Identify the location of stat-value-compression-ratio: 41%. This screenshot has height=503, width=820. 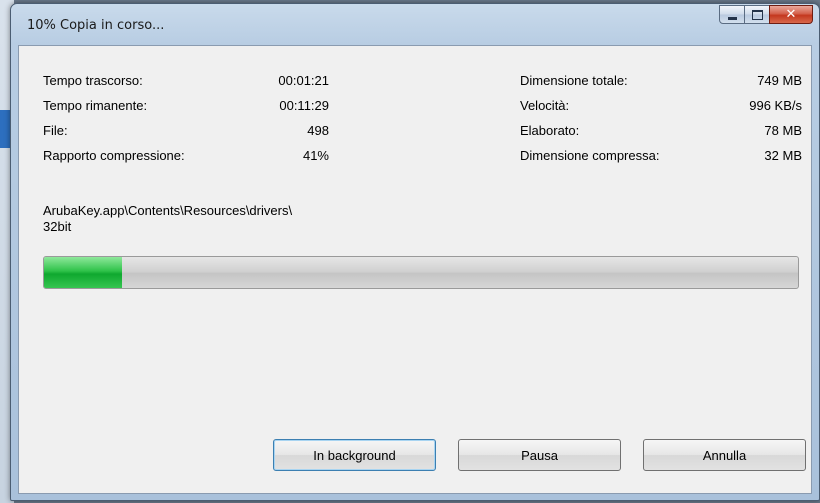
(315, 155).